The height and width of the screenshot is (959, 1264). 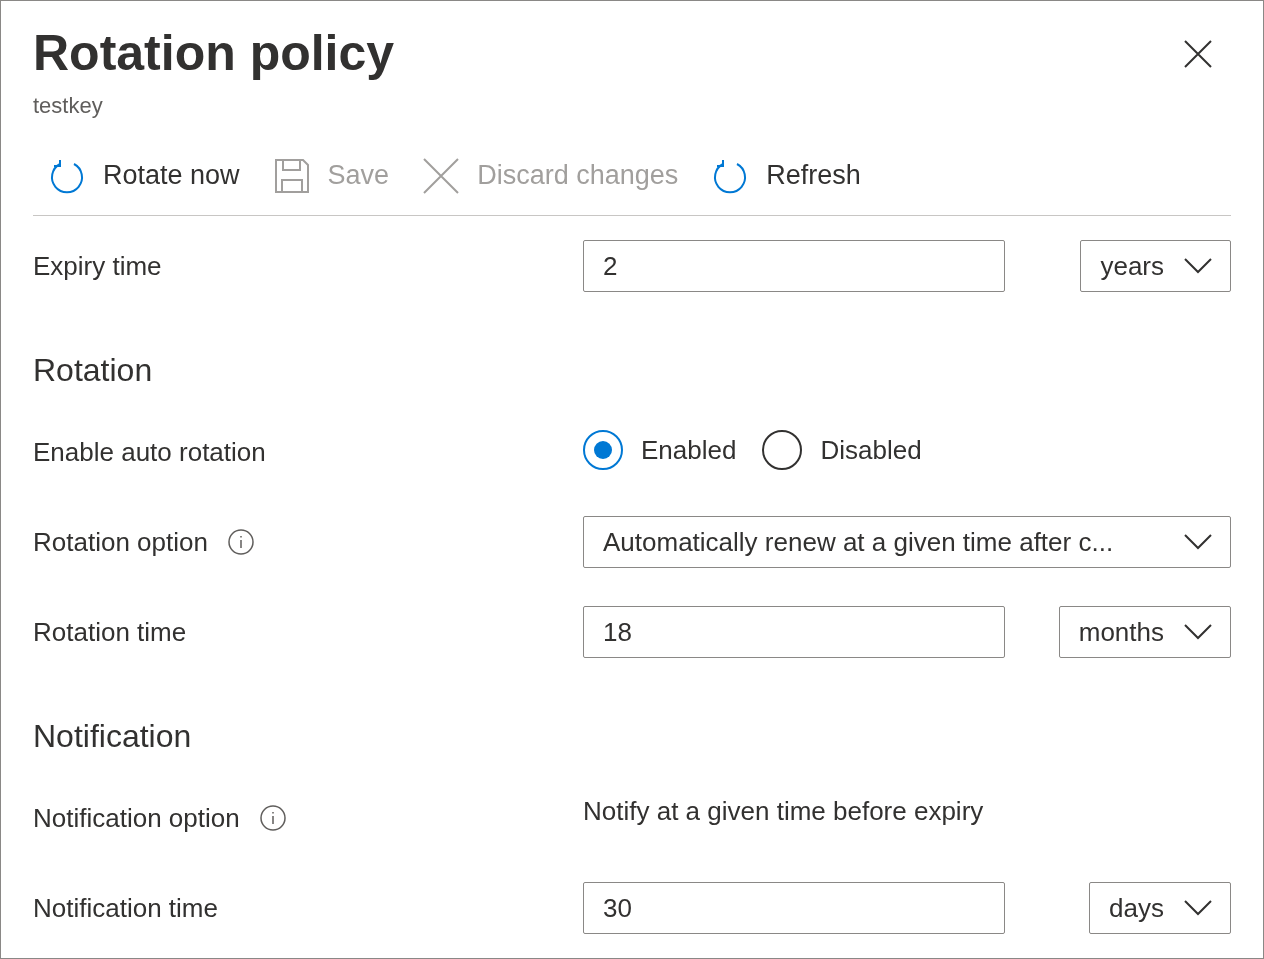 What do you see at coordinates (794, 908) in the screenshot?
I see `input-field: 30` at bounding box center [794, 908].